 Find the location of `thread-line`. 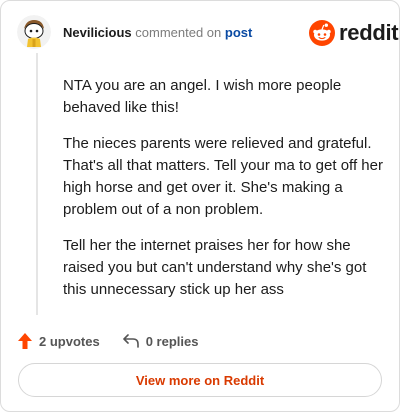

thread-line is located at coordinates (37, 184).